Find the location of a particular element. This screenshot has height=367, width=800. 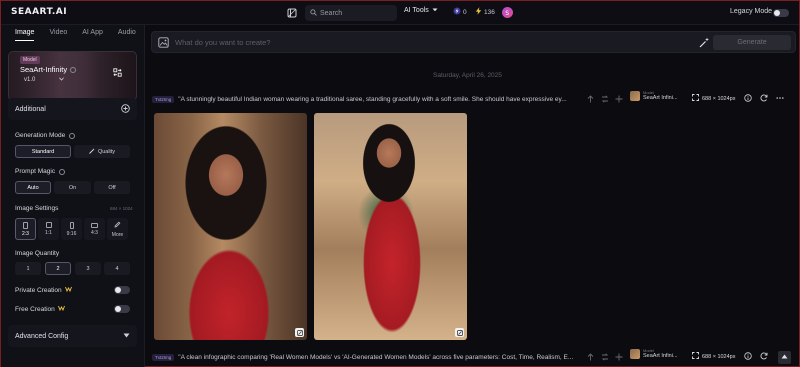

prompt-magic-on-label: On is located at coordinates (72, 187).